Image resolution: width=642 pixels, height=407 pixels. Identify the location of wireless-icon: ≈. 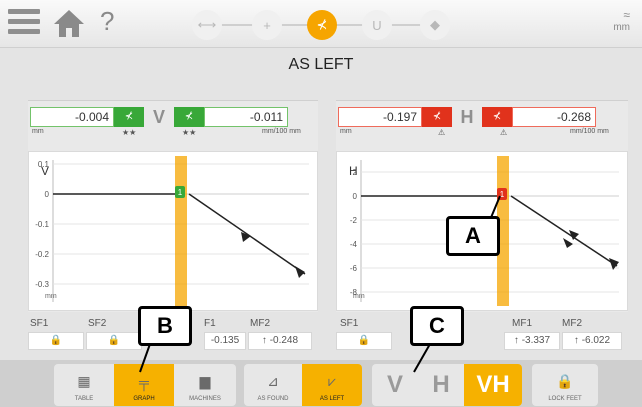
(626, 15).